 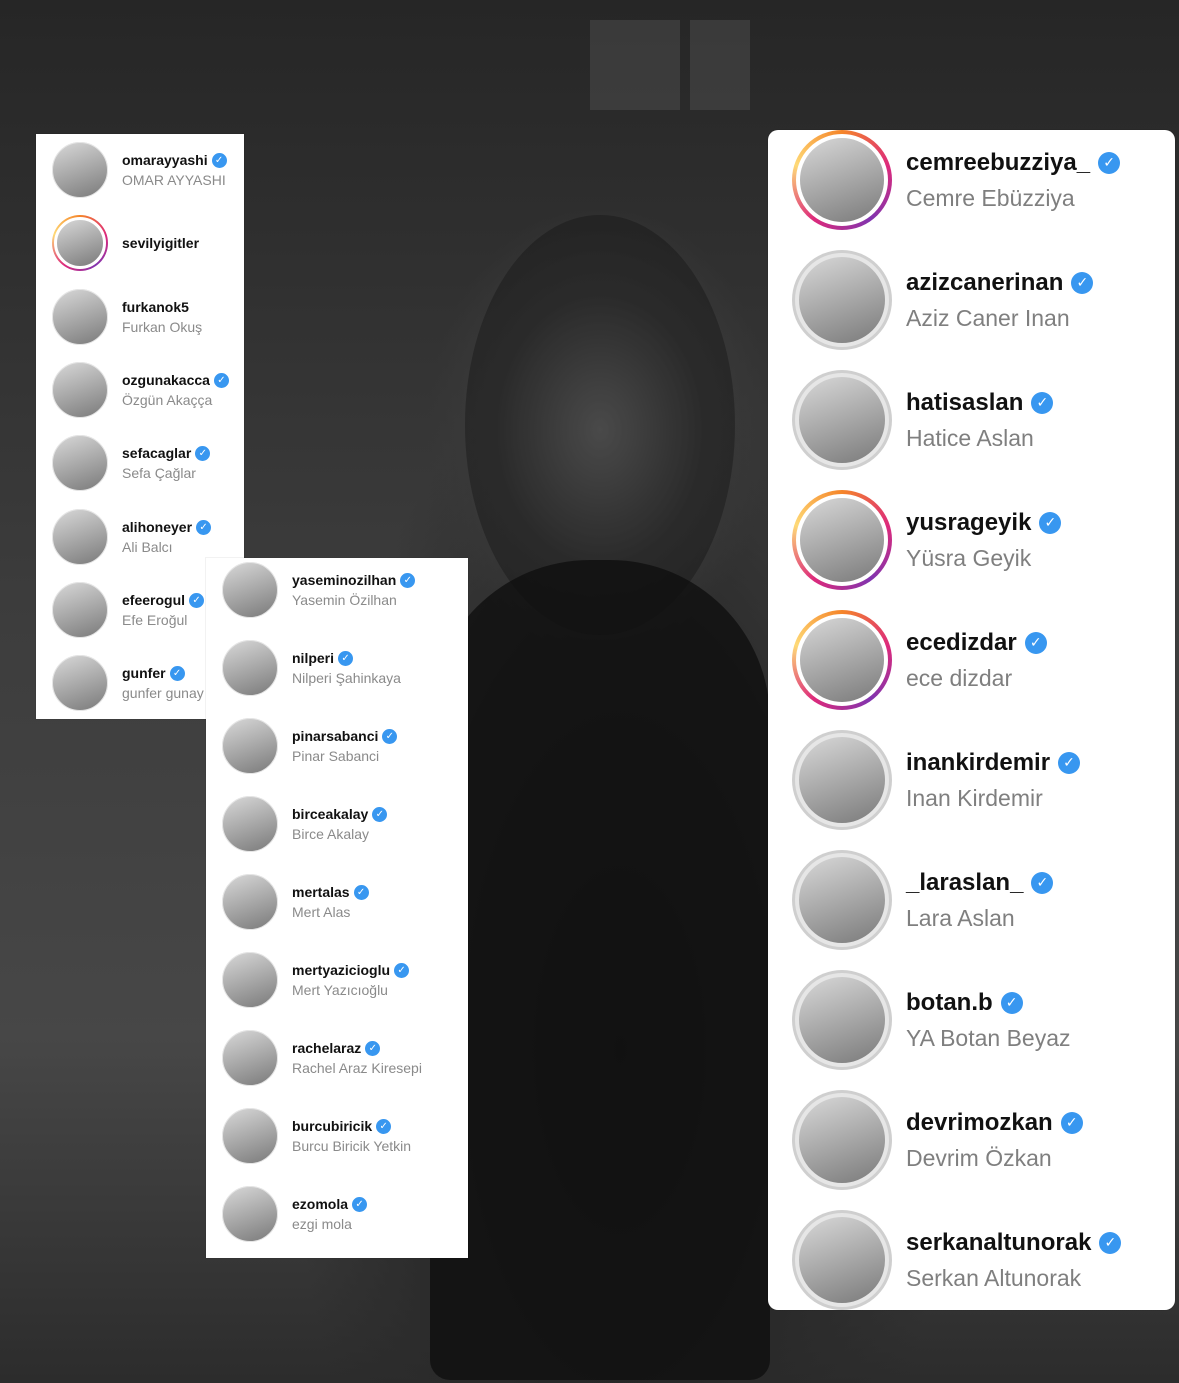 I want to click on username: rachelaraz, so click(x=327, y=1048).